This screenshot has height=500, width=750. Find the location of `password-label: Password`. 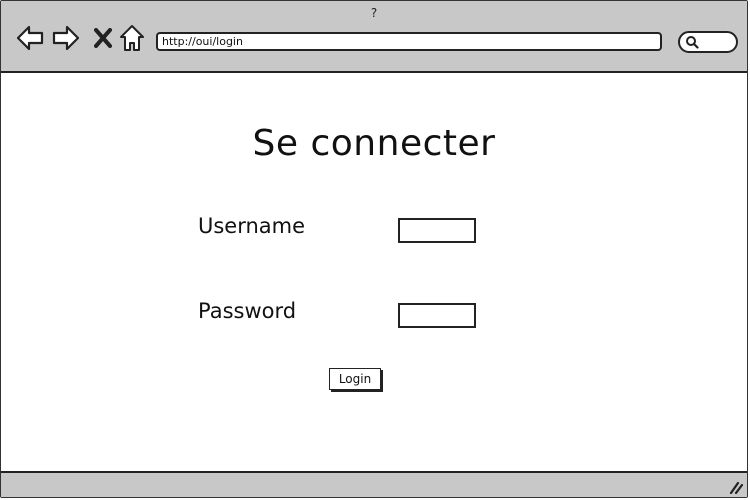

password-label: Password is located at coordinates (247, 311).